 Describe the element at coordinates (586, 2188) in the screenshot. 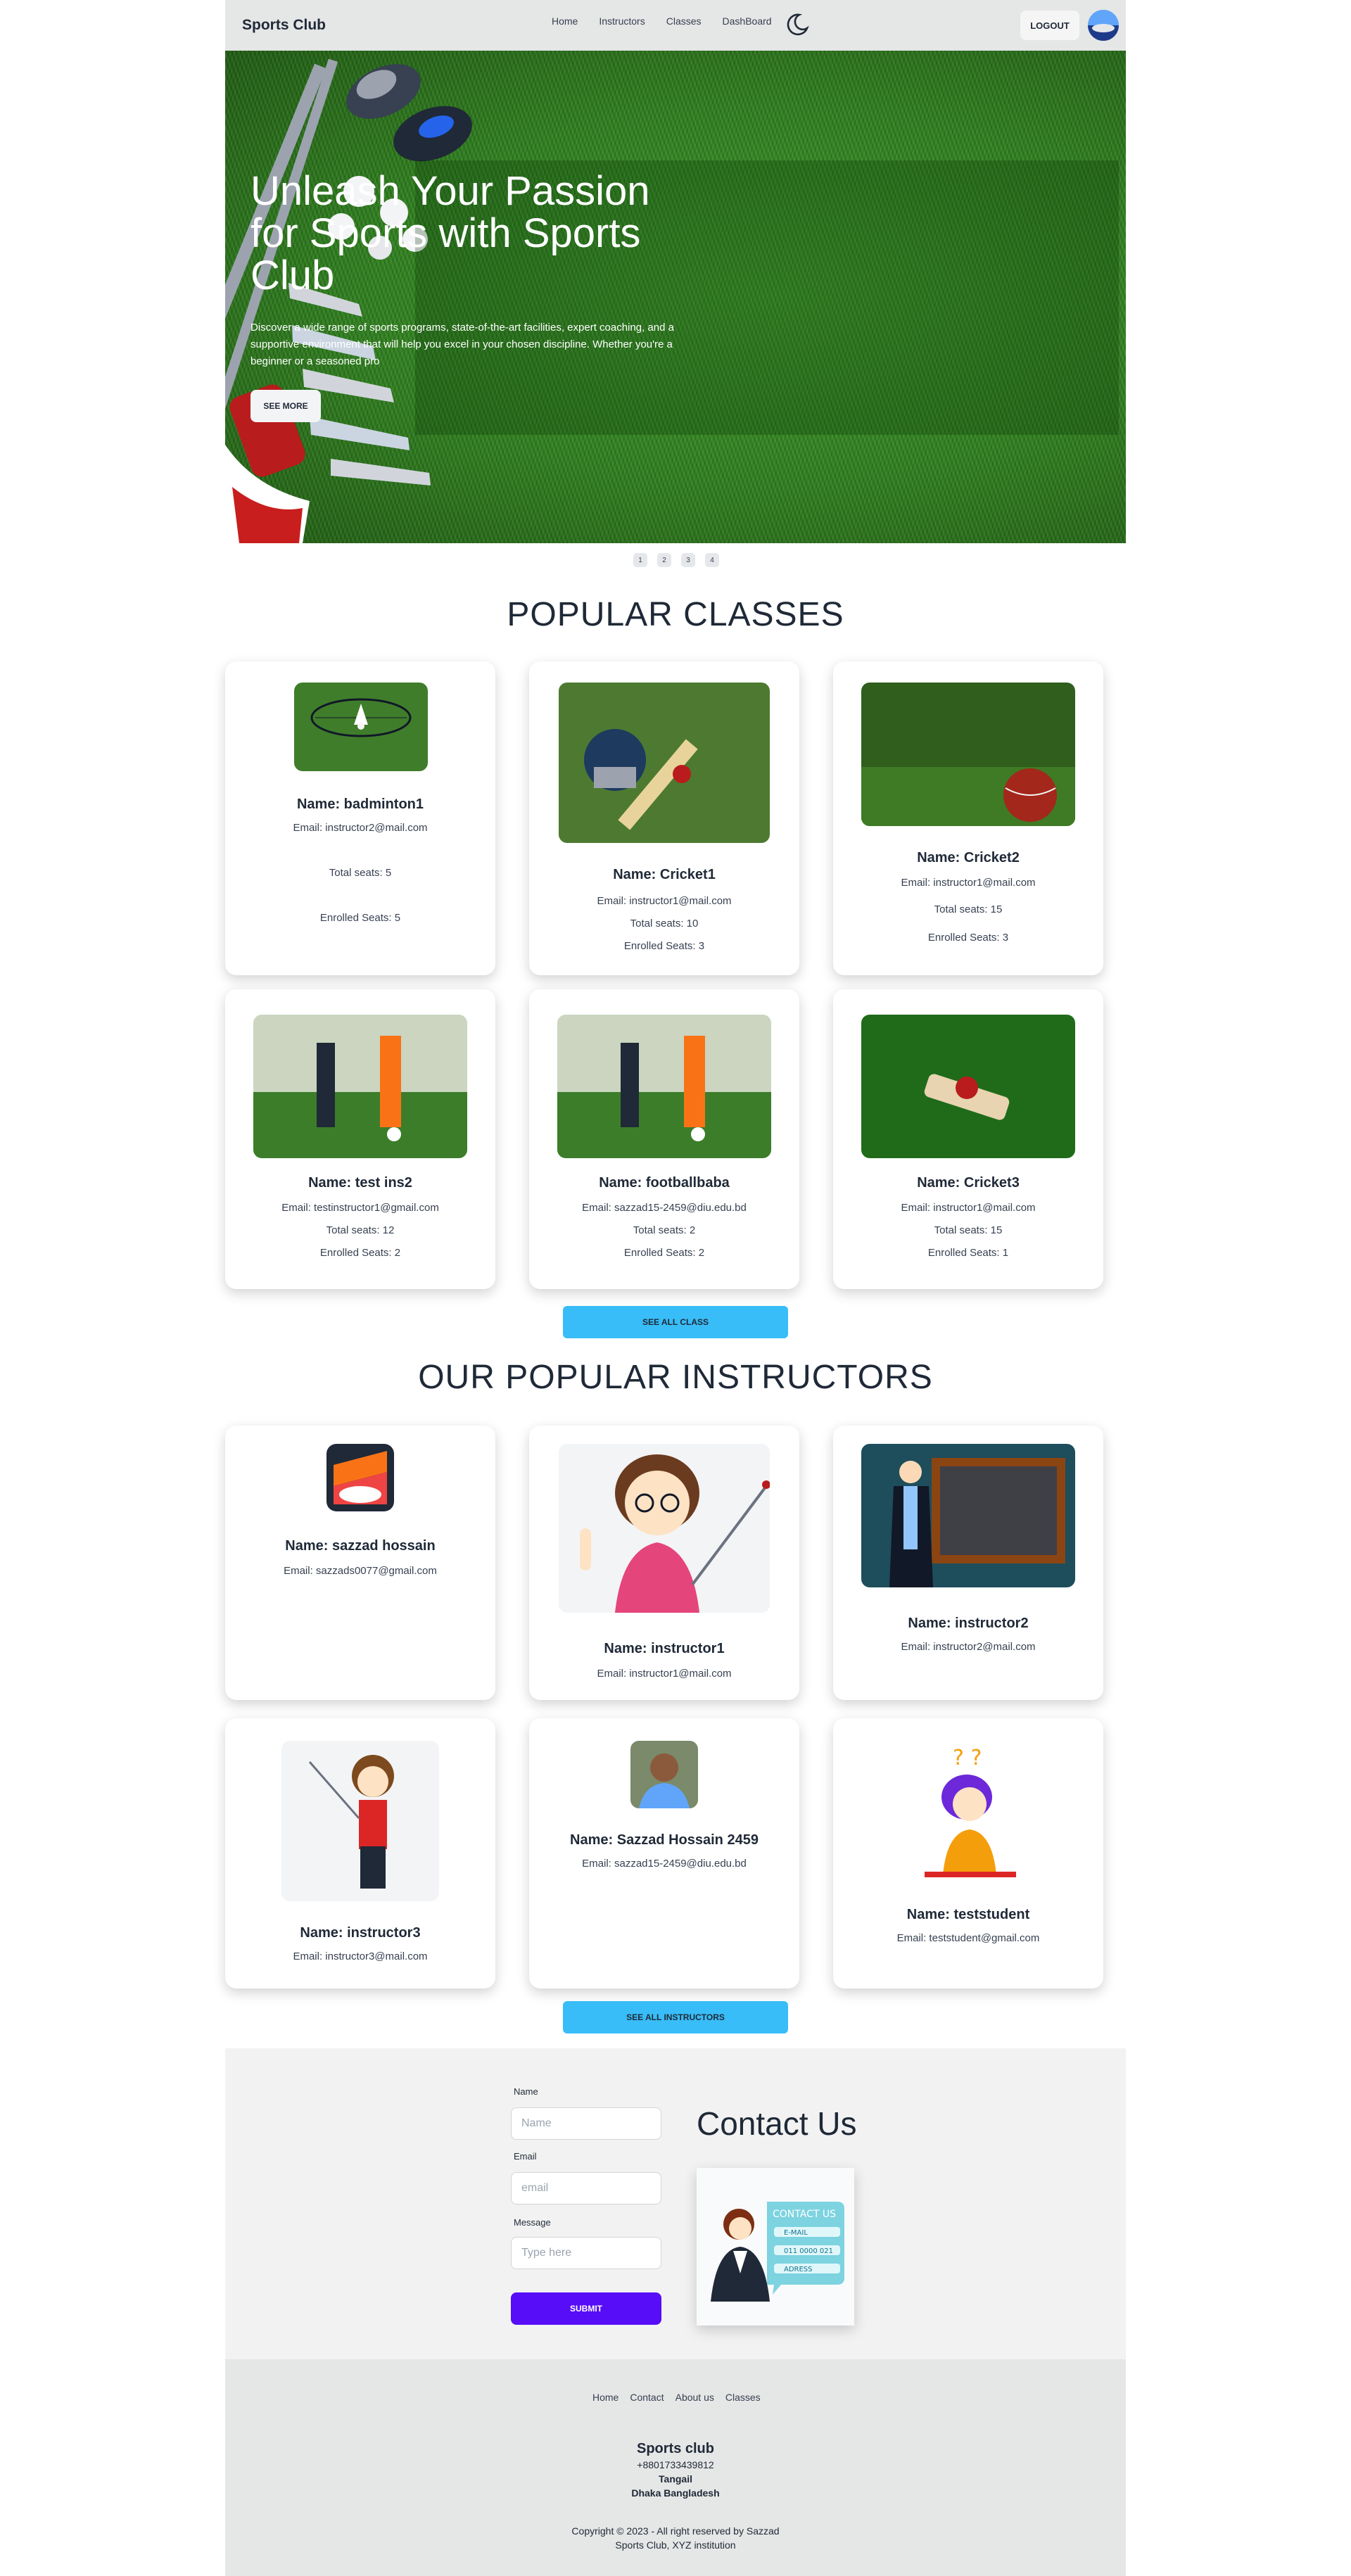

I see `email-input: email` at that location.